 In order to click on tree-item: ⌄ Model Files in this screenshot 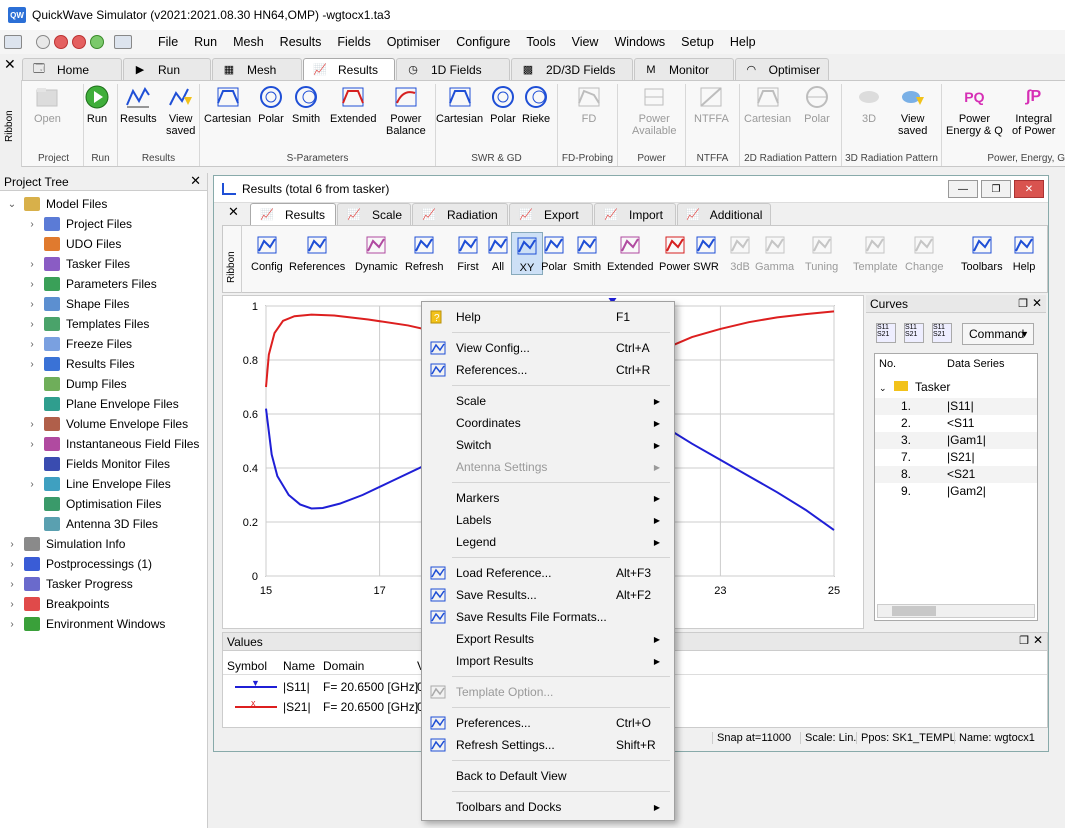, I will do `click(56, 204)`.